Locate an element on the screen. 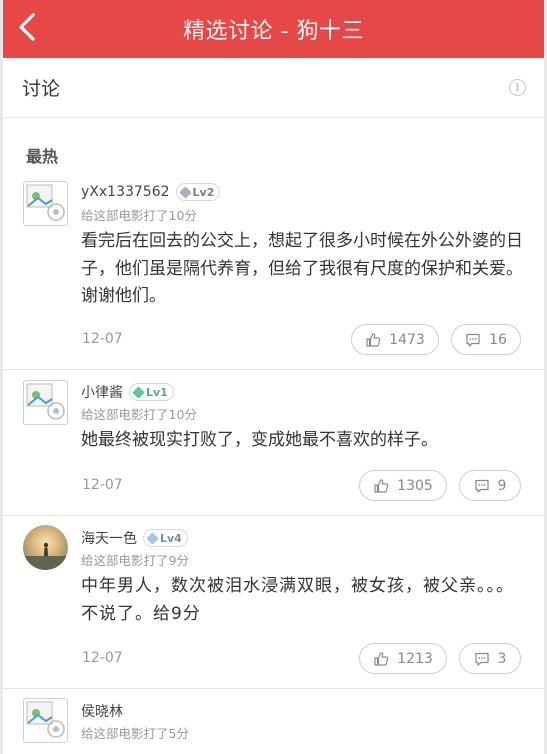 The height and width of the screenshot is (754, 547). reply-button: 3 is located at coordinates (490, 658).